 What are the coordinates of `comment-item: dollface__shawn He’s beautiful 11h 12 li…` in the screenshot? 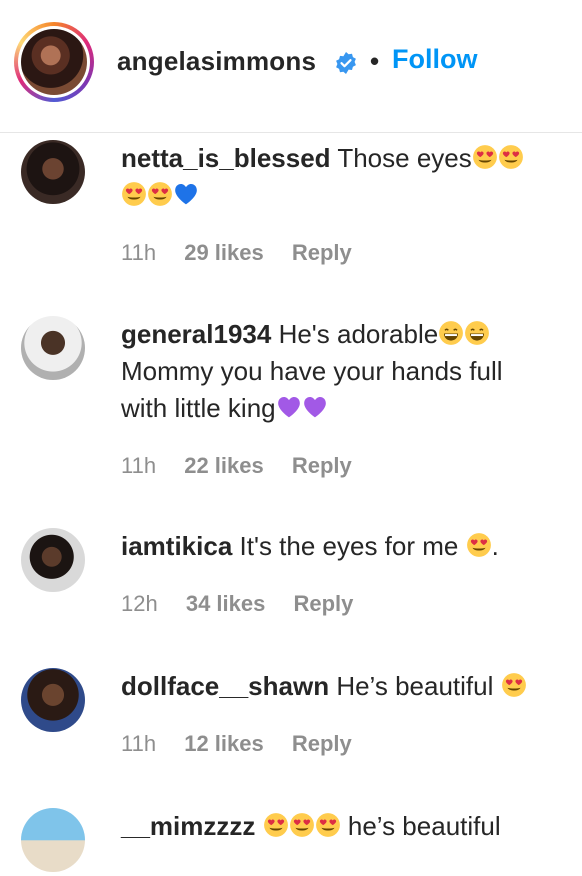 It's located at (291, 718).